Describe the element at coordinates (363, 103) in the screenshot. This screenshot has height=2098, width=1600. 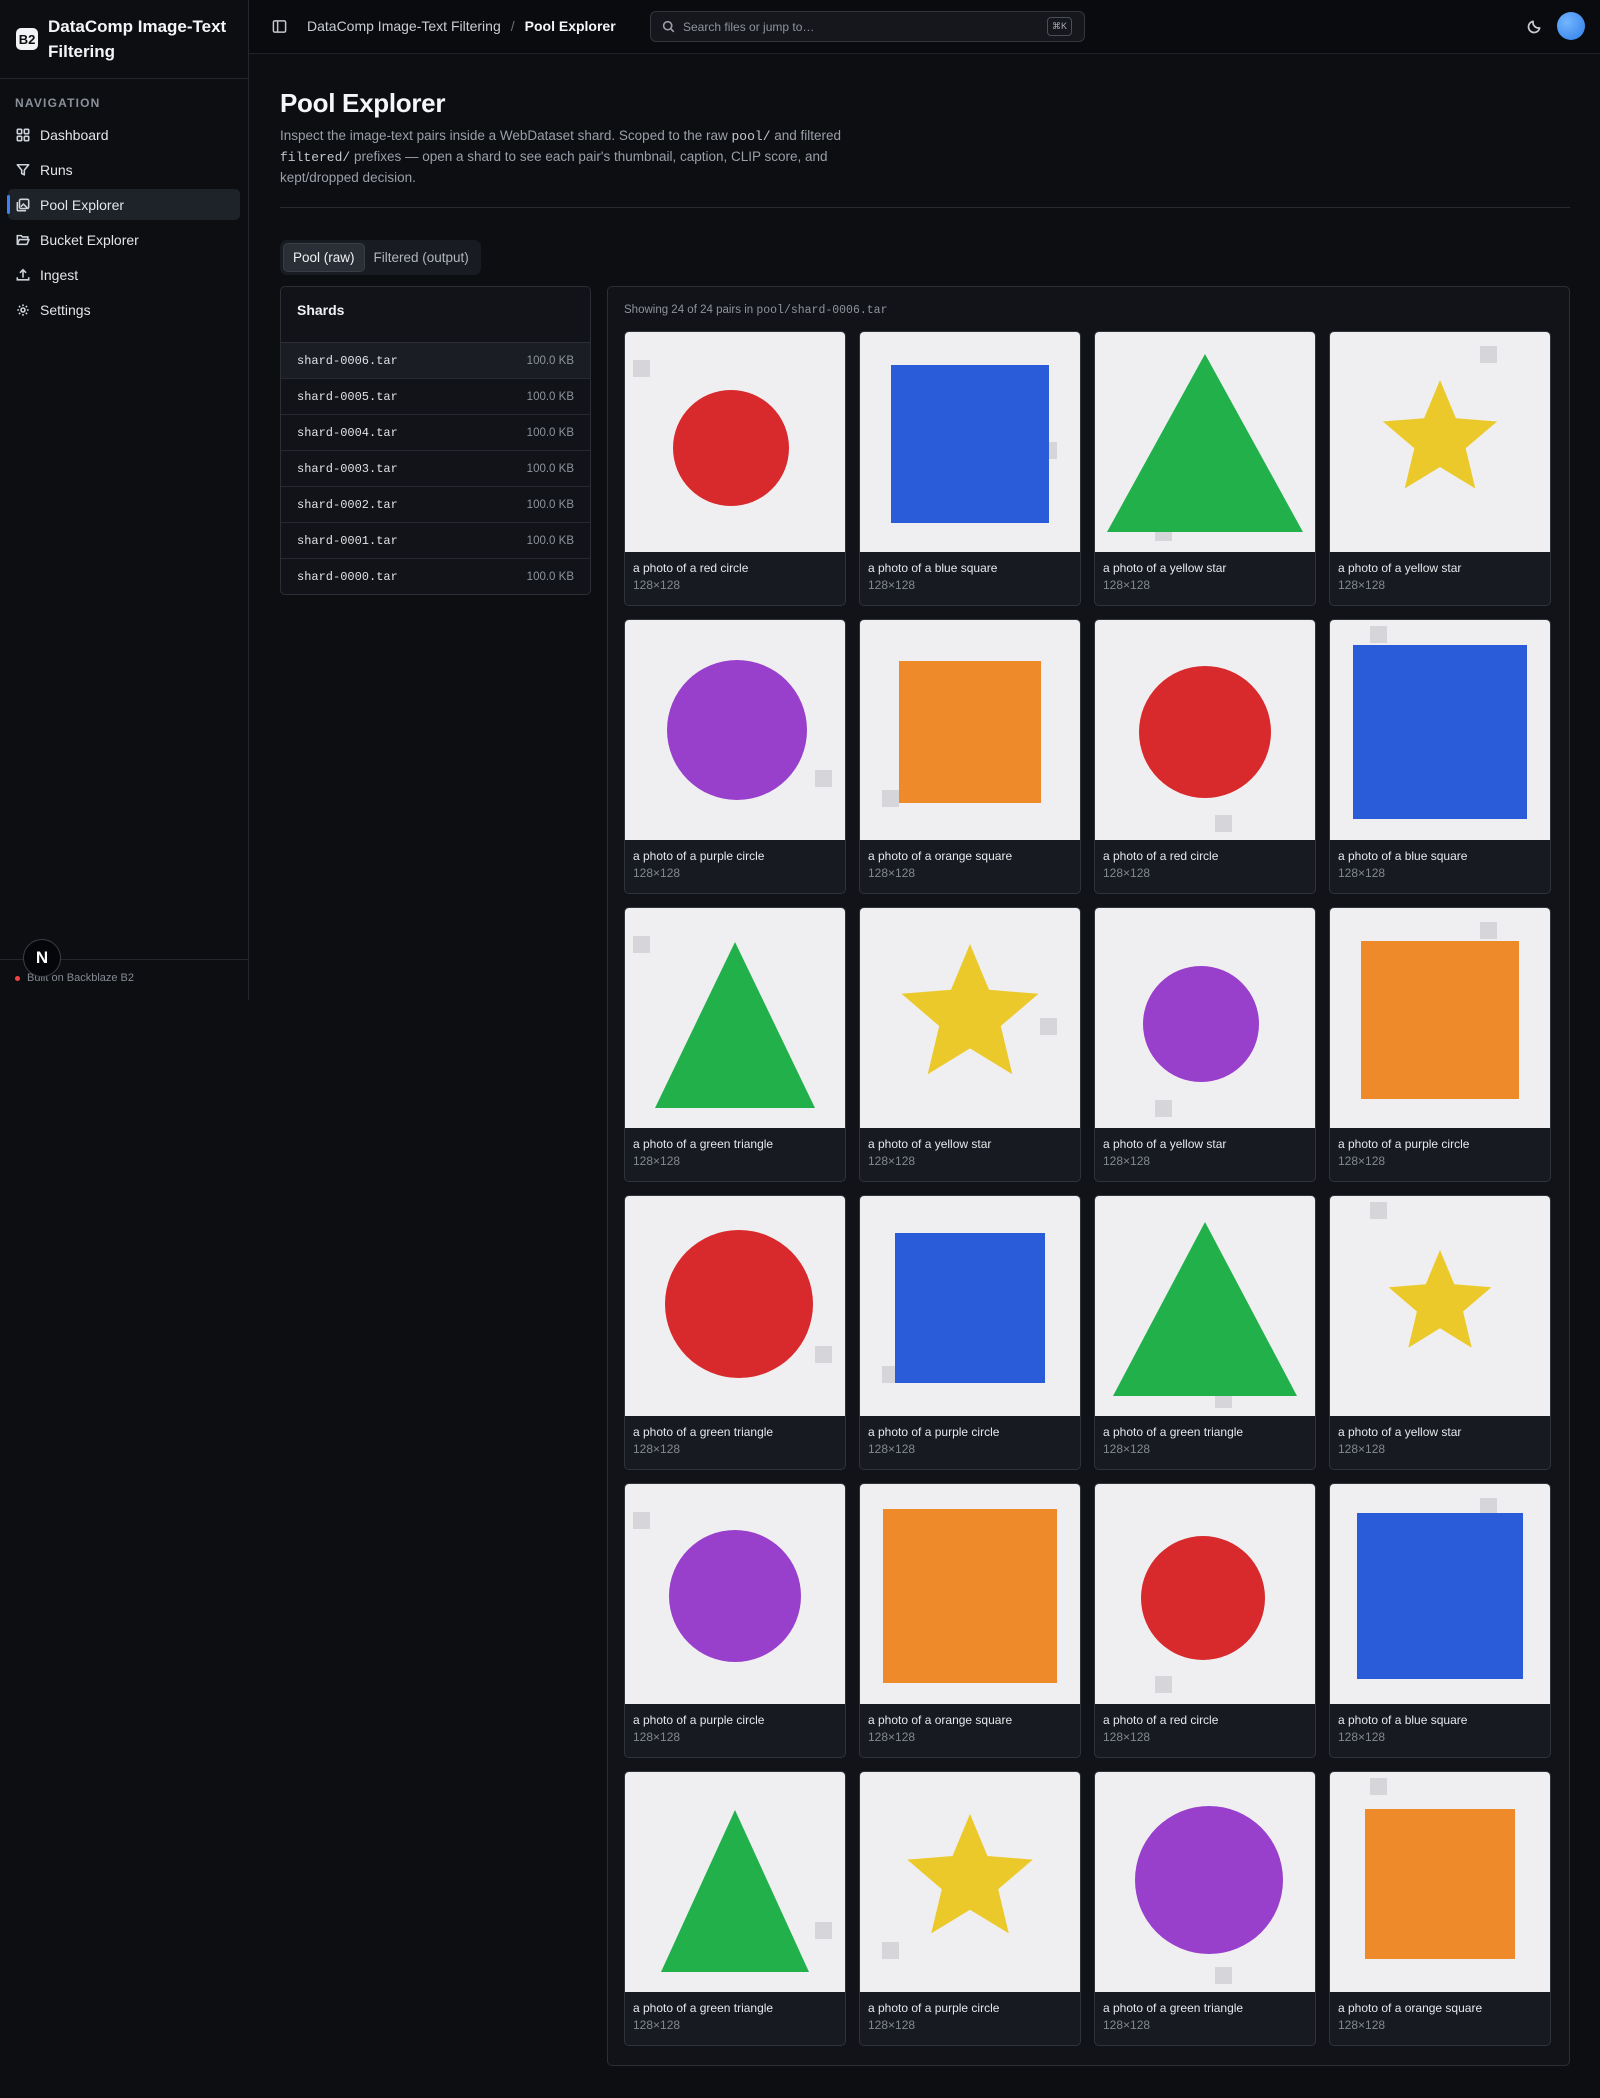
I see `page-title: Pool Explorer` at that location.